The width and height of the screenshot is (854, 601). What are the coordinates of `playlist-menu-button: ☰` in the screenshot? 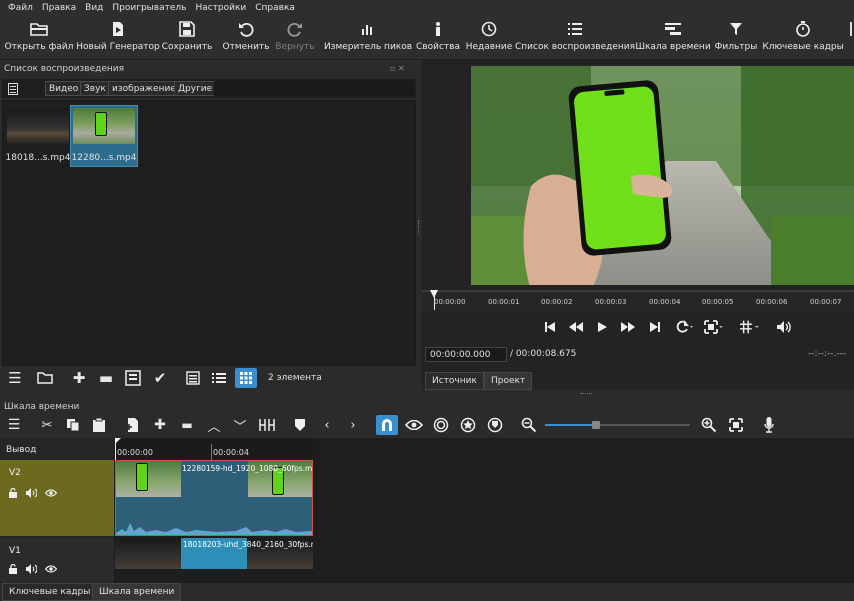 It's located at (15, 378).